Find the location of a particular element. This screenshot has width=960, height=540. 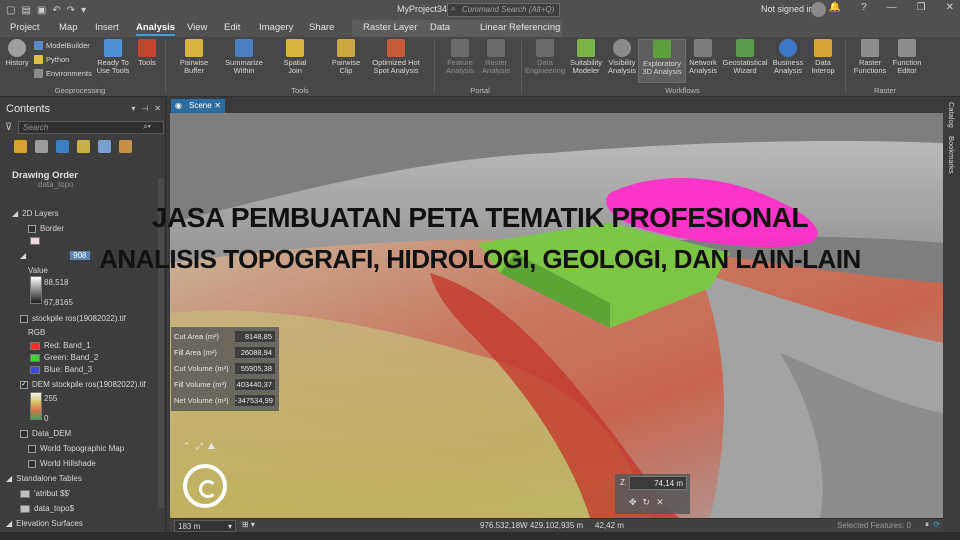

editing-icon is located at coordinates (83, 146).